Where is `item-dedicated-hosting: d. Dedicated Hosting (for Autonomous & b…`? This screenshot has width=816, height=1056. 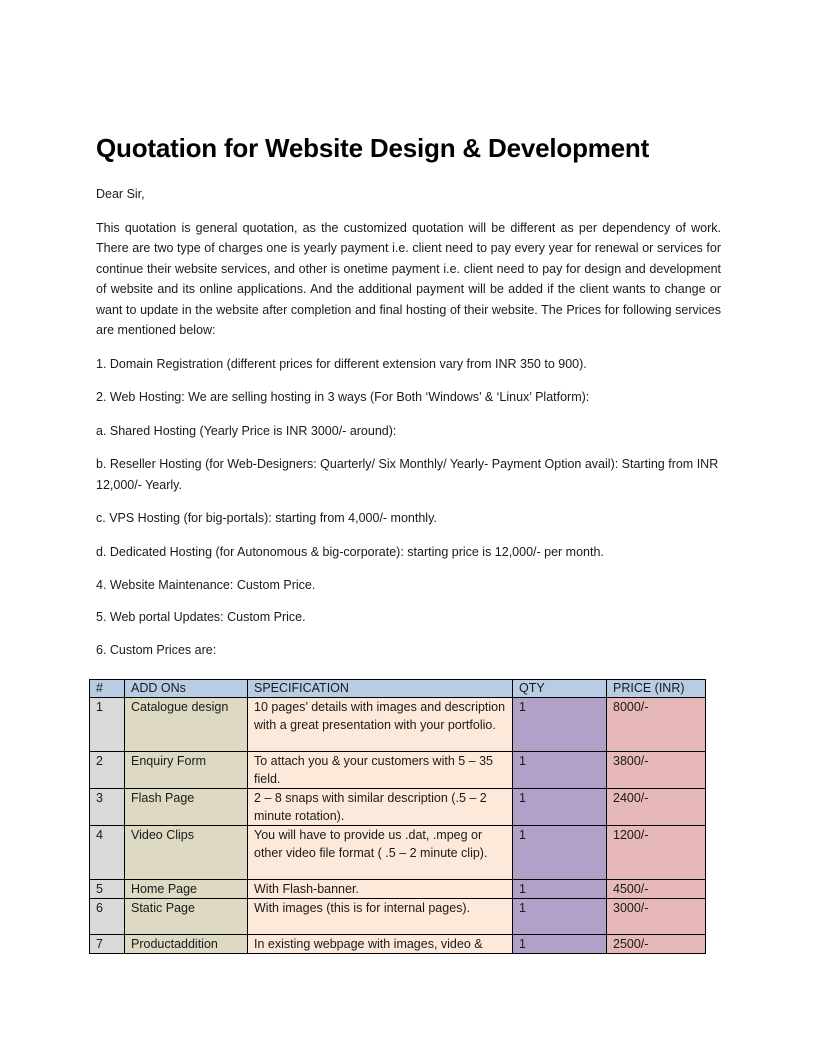 item-dedicated-hosting: d. Dedicated Hosting (for Autonomous & b… is located at coordinates (350, 551).